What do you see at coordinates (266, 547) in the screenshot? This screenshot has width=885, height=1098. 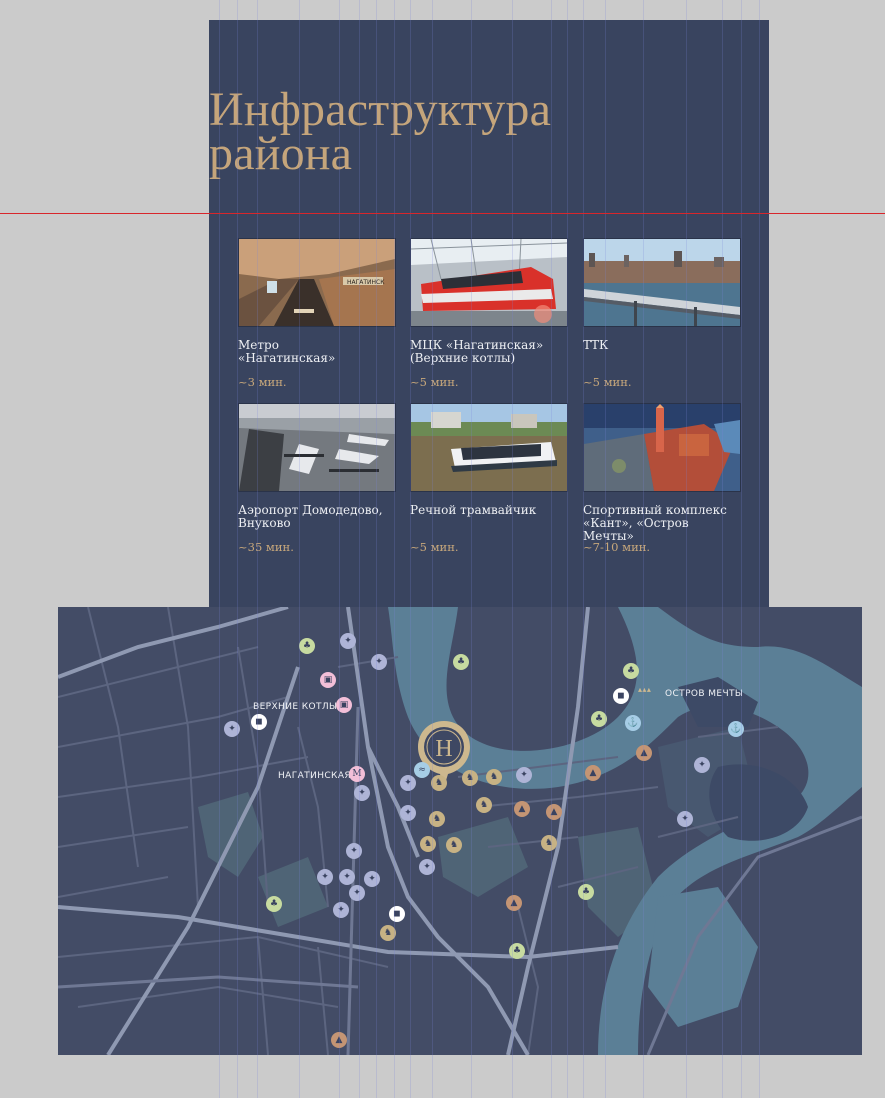 I see `card-time: ~35 мин.` at bounding box center [266, 547].